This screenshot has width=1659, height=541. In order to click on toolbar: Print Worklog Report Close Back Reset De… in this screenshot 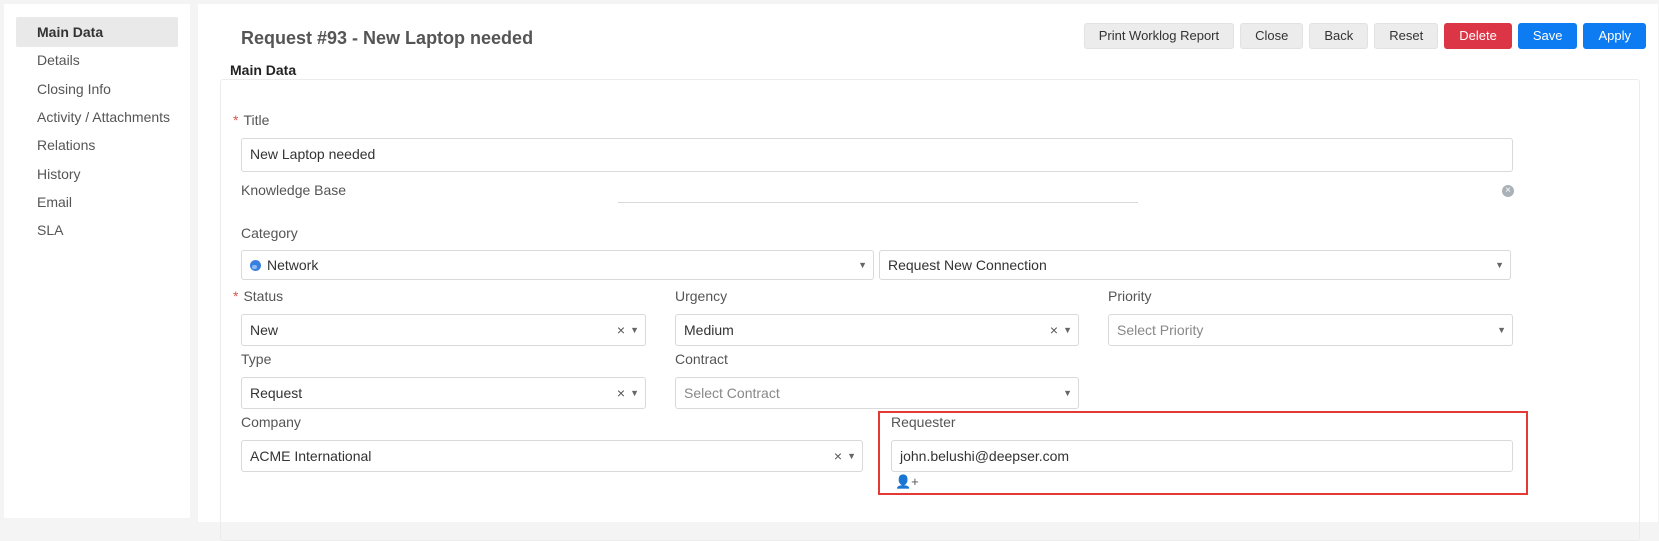, I will do `click(1364, 36)`.